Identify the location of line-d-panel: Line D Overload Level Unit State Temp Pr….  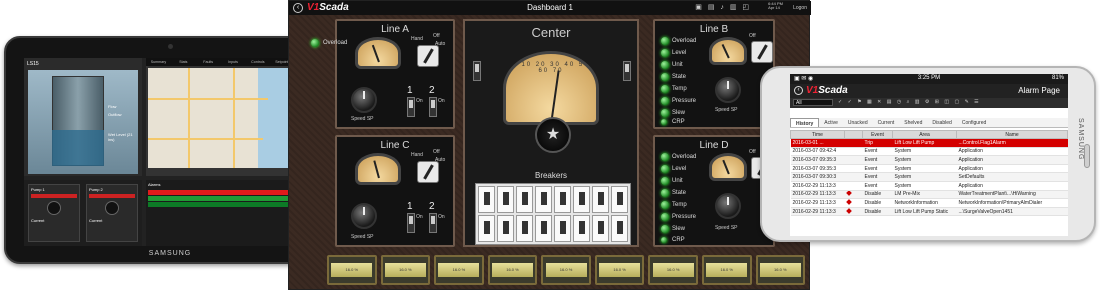
(714, 191).